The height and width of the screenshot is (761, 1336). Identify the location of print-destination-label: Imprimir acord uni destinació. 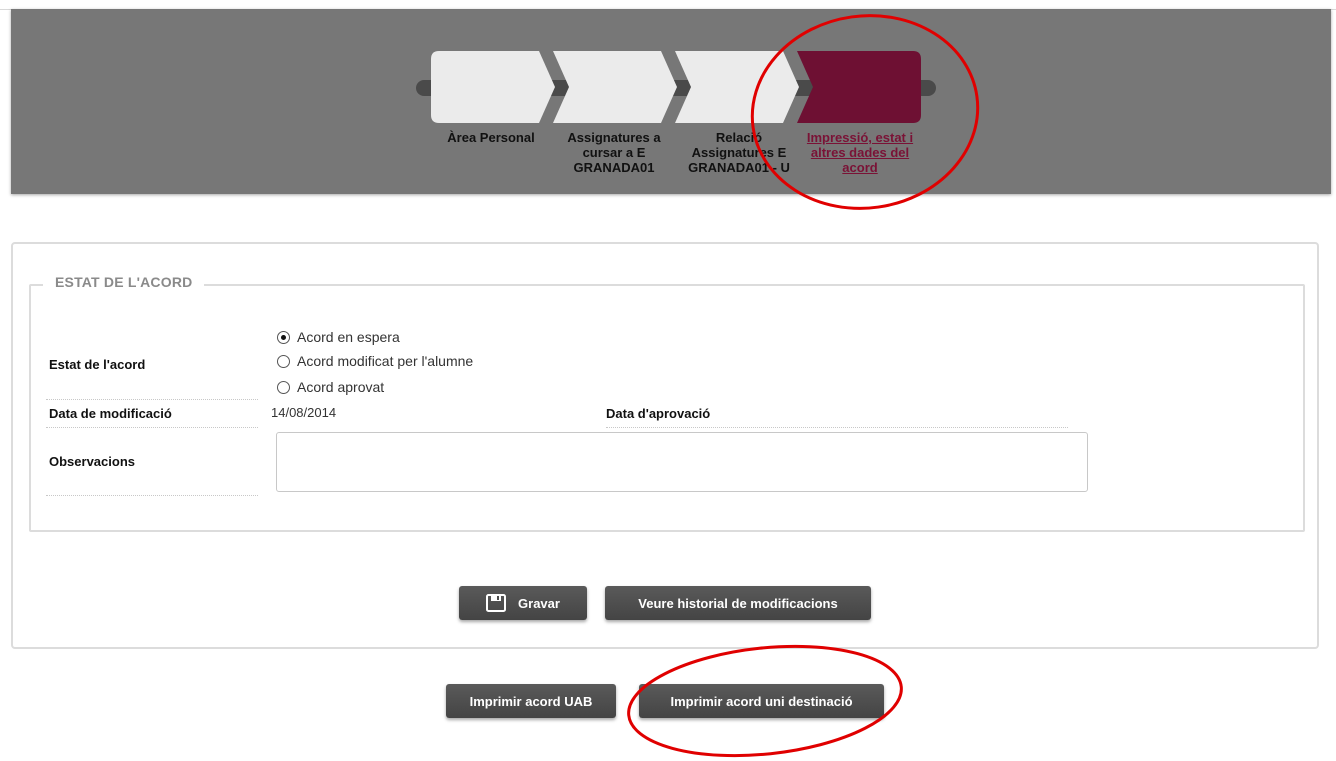
(761, 701).